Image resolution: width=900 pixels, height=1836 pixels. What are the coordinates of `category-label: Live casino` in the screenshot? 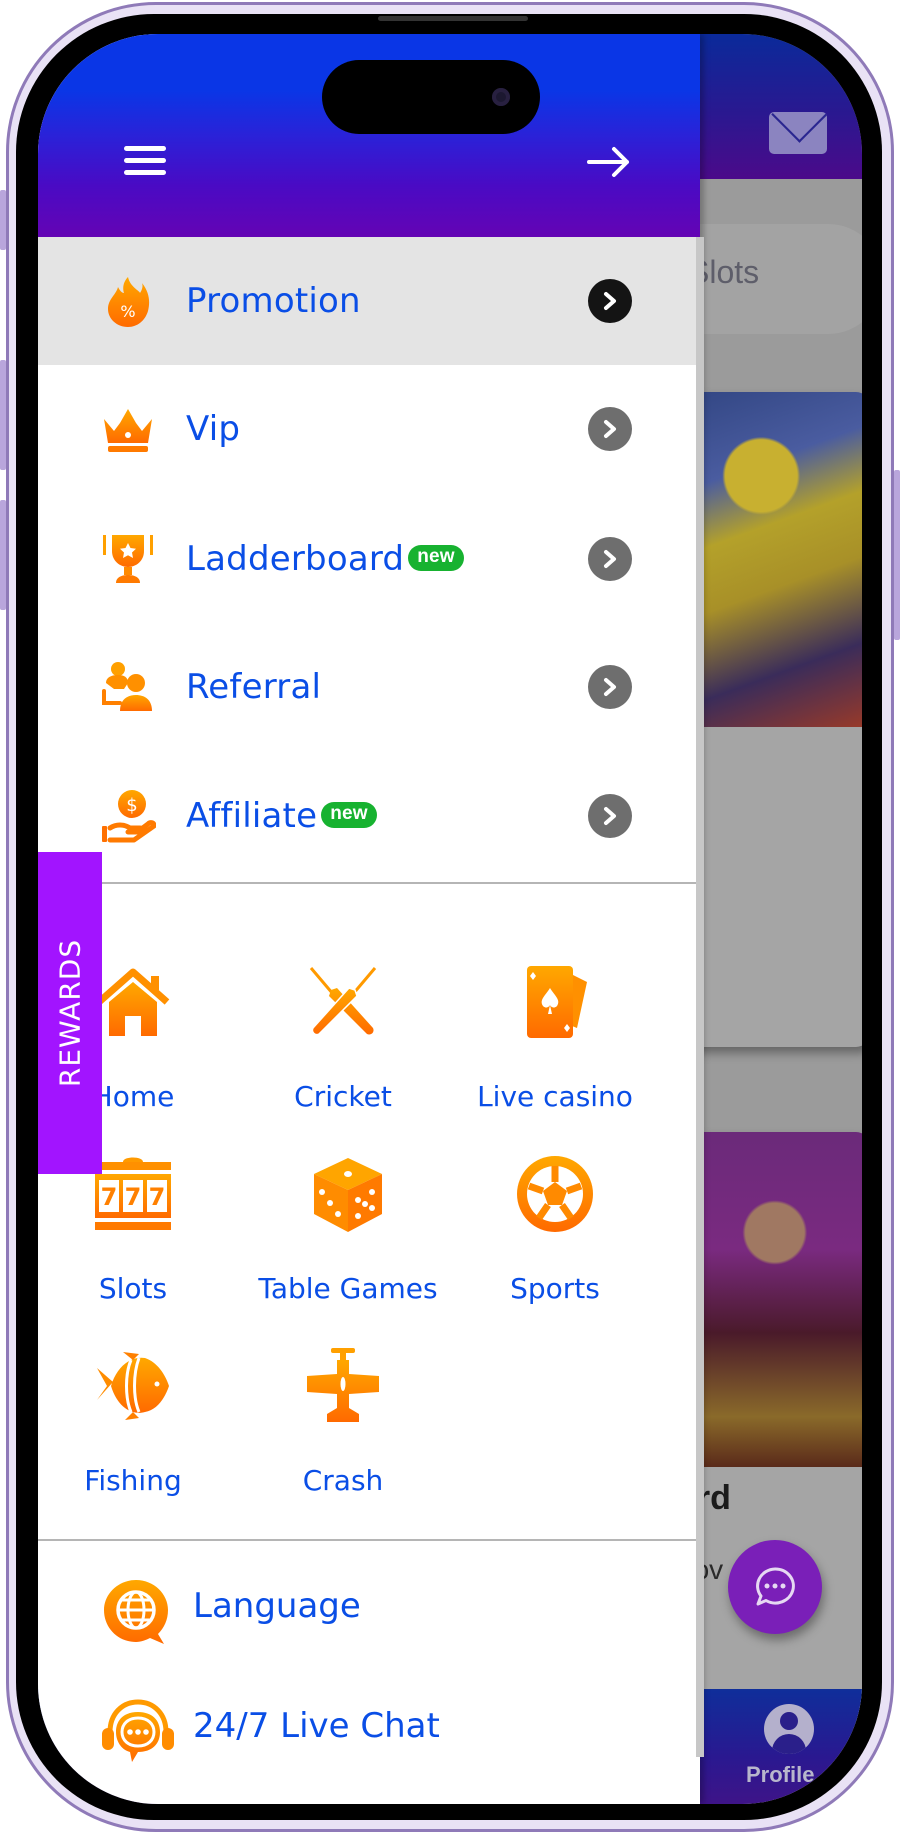 It's located at (555, 1096).